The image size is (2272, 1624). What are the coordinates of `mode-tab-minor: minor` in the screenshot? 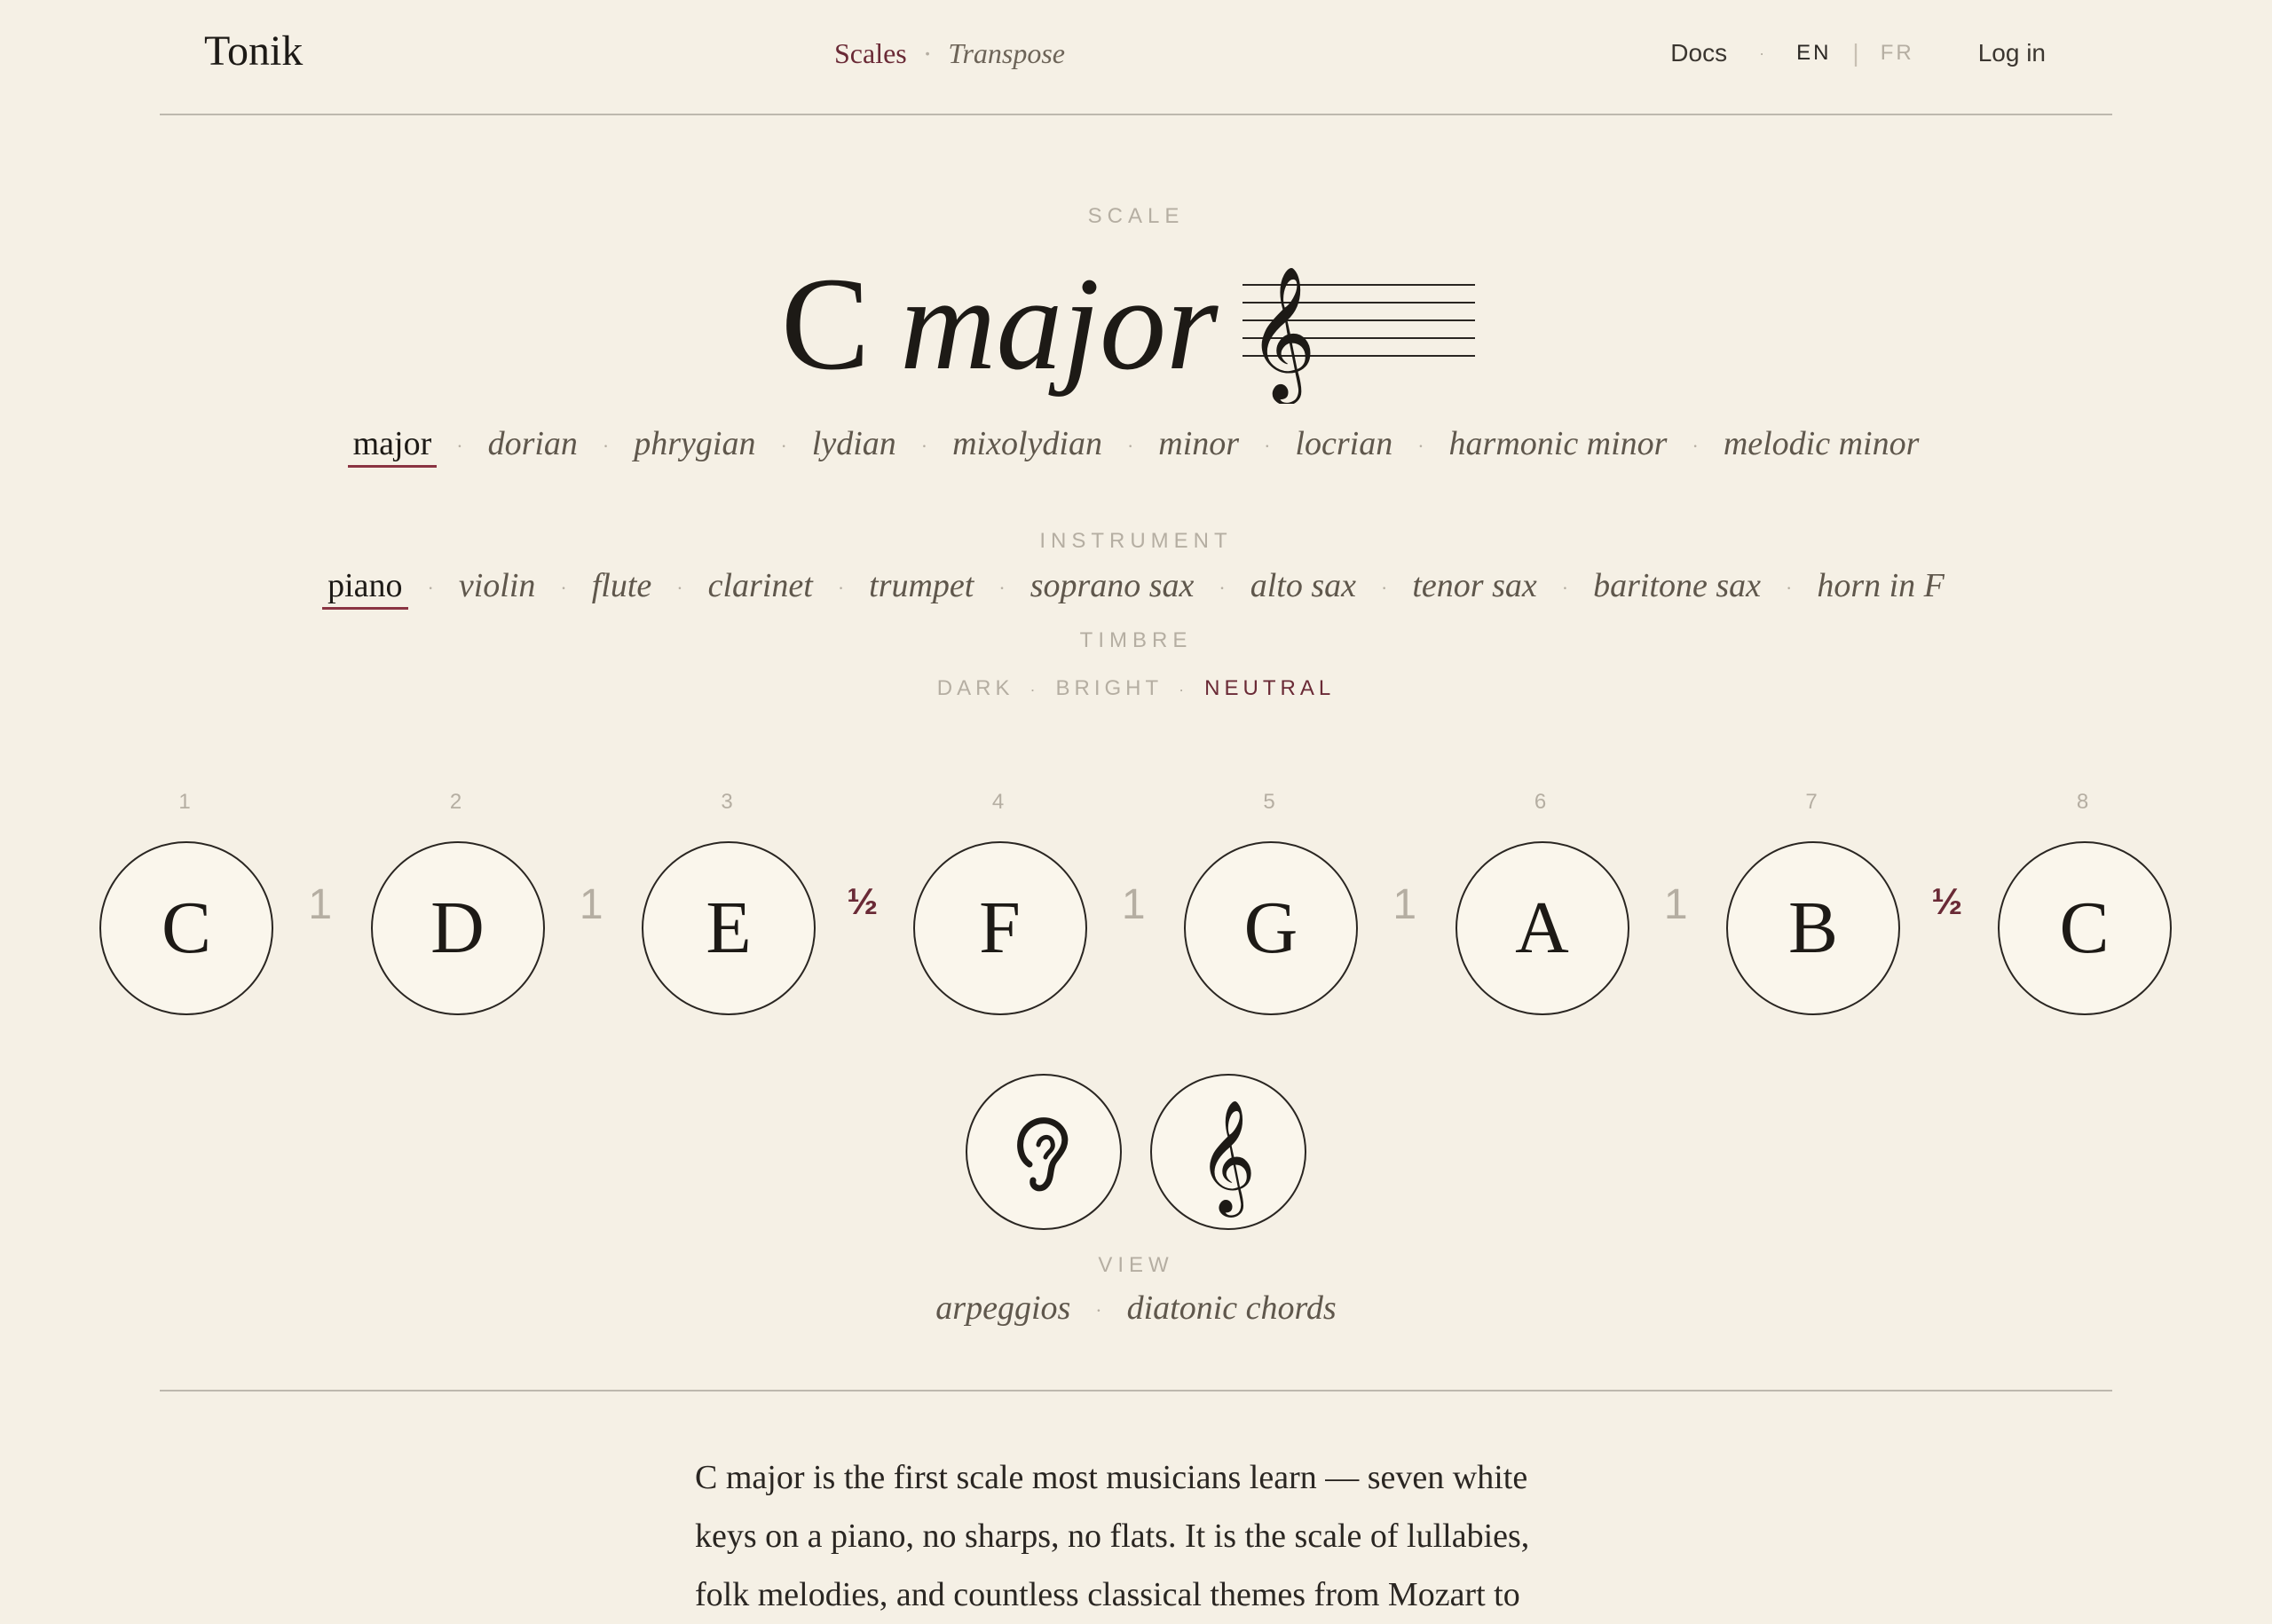 It's located at (1198, 443).